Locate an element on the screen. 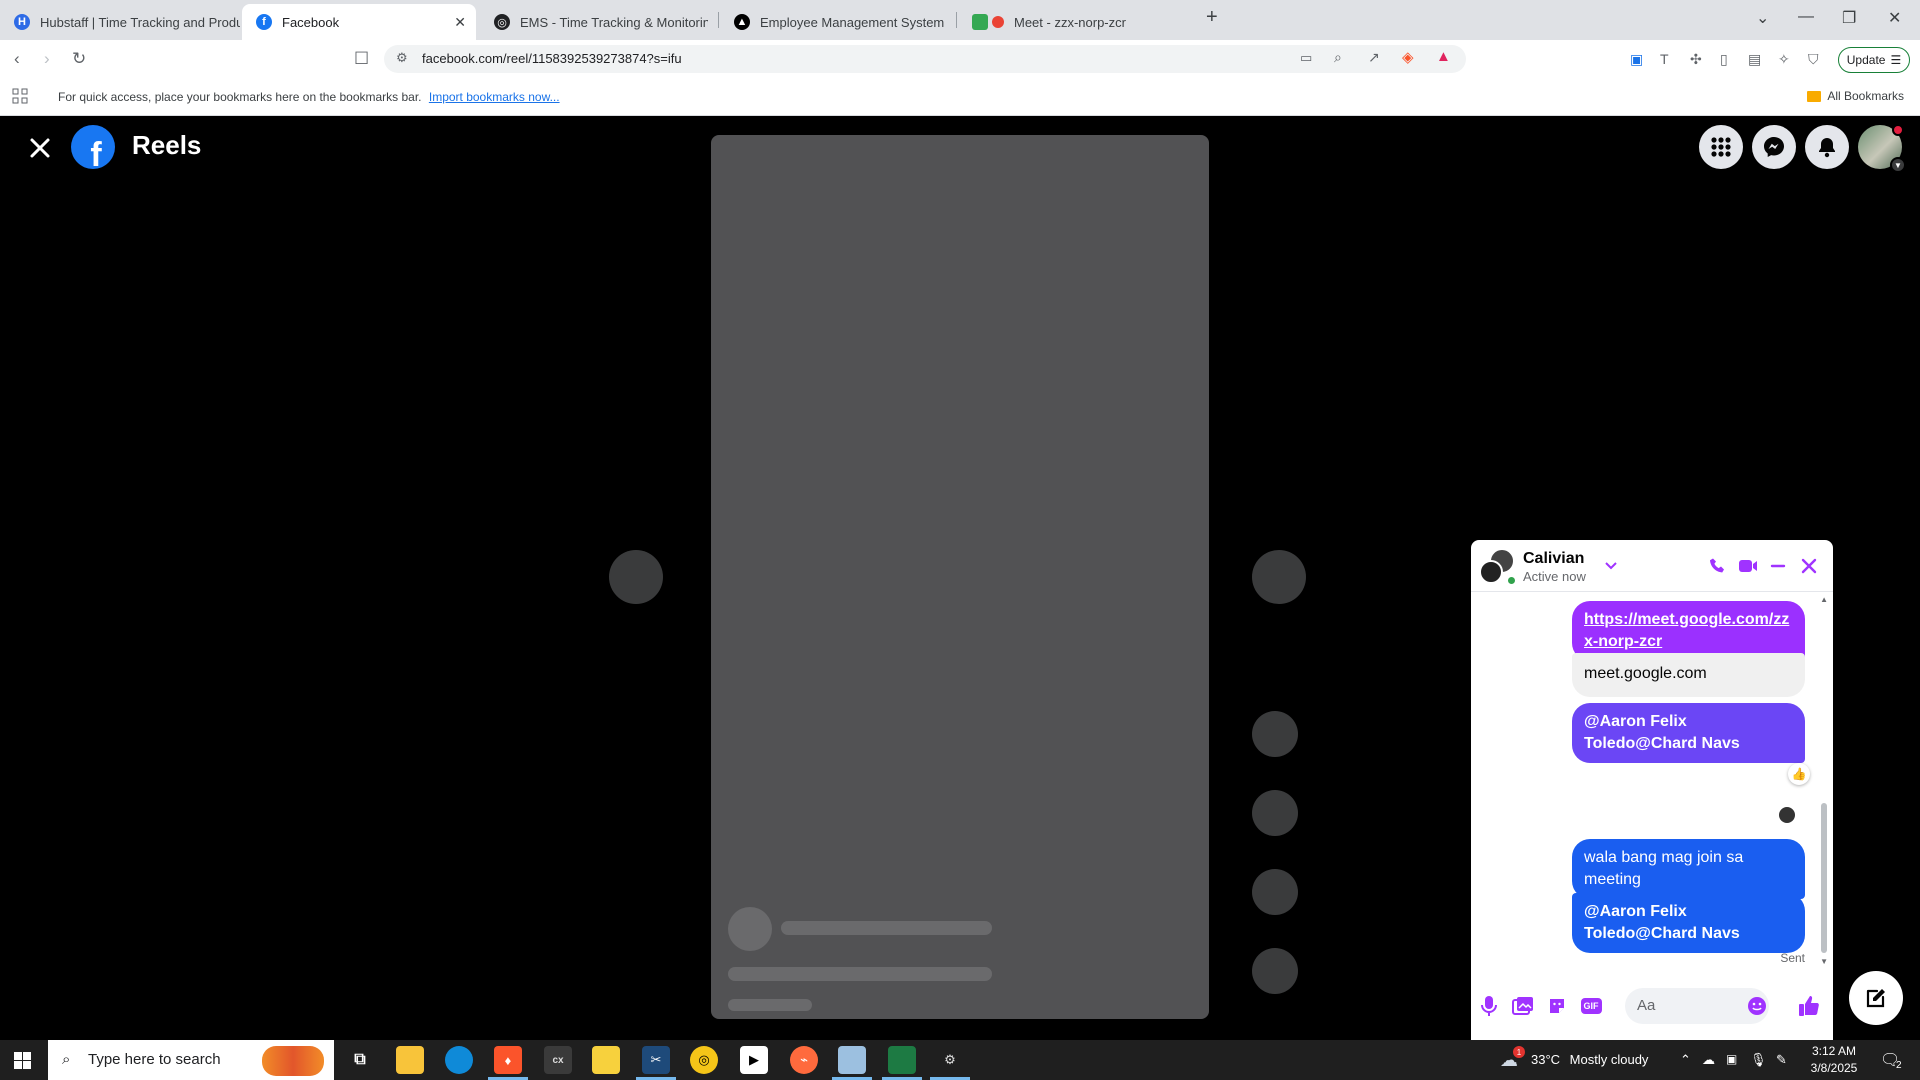  tab-hubstaff: H Hubstaff | Time Tracking and Produ is located at coordinates (120, 22).